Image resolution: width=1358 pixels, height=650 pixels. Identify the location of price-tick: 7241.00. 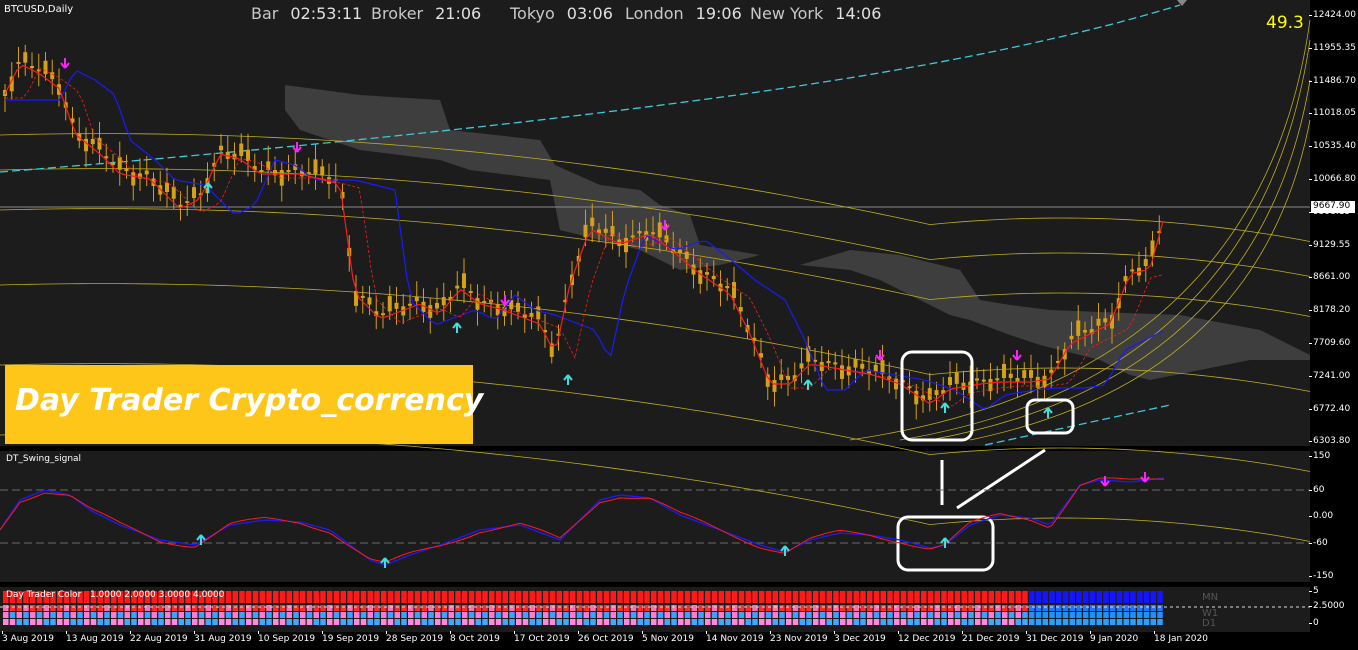
(1329, 375).